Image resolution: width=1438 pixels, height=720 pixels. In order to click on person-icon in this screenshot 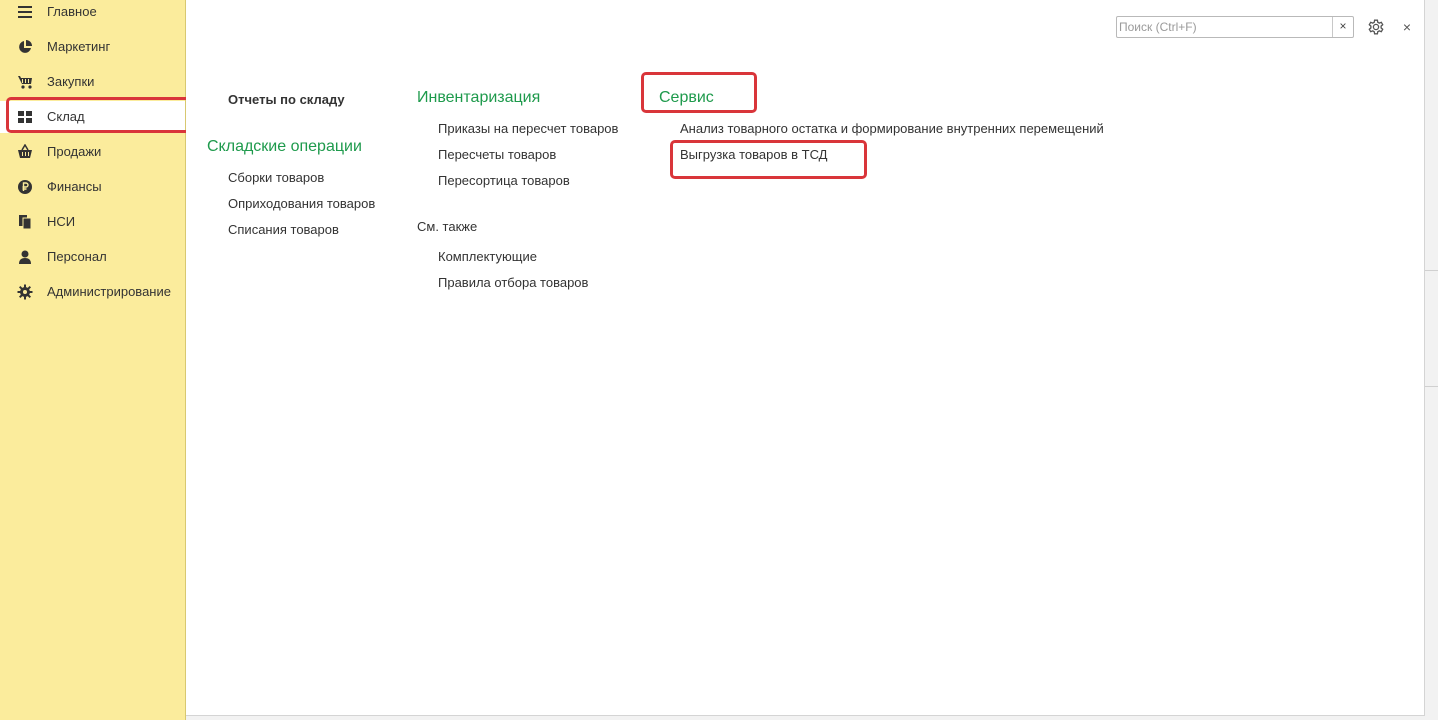, I will do `click(25, 257)`.